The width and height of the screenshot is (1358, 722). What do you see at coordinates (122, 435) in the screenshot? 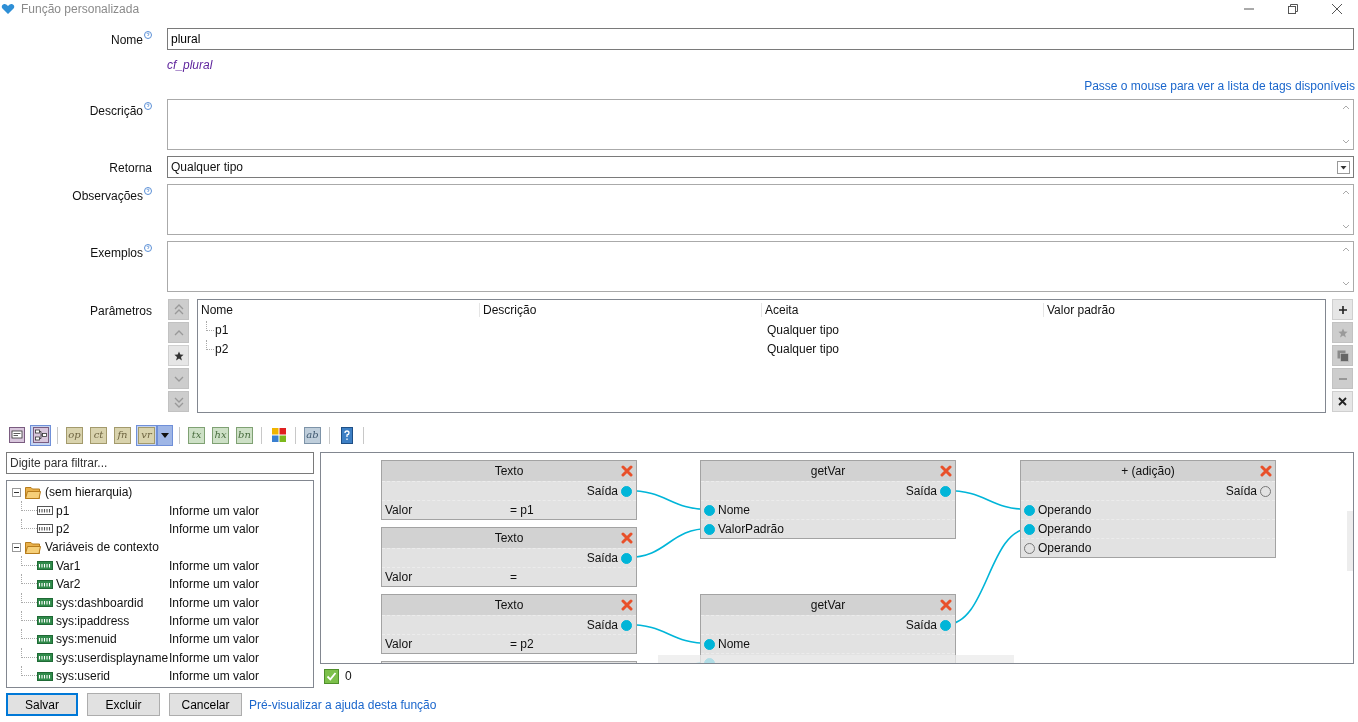
I see `tag-tool-button: fn` at bounding box center [122, 435].